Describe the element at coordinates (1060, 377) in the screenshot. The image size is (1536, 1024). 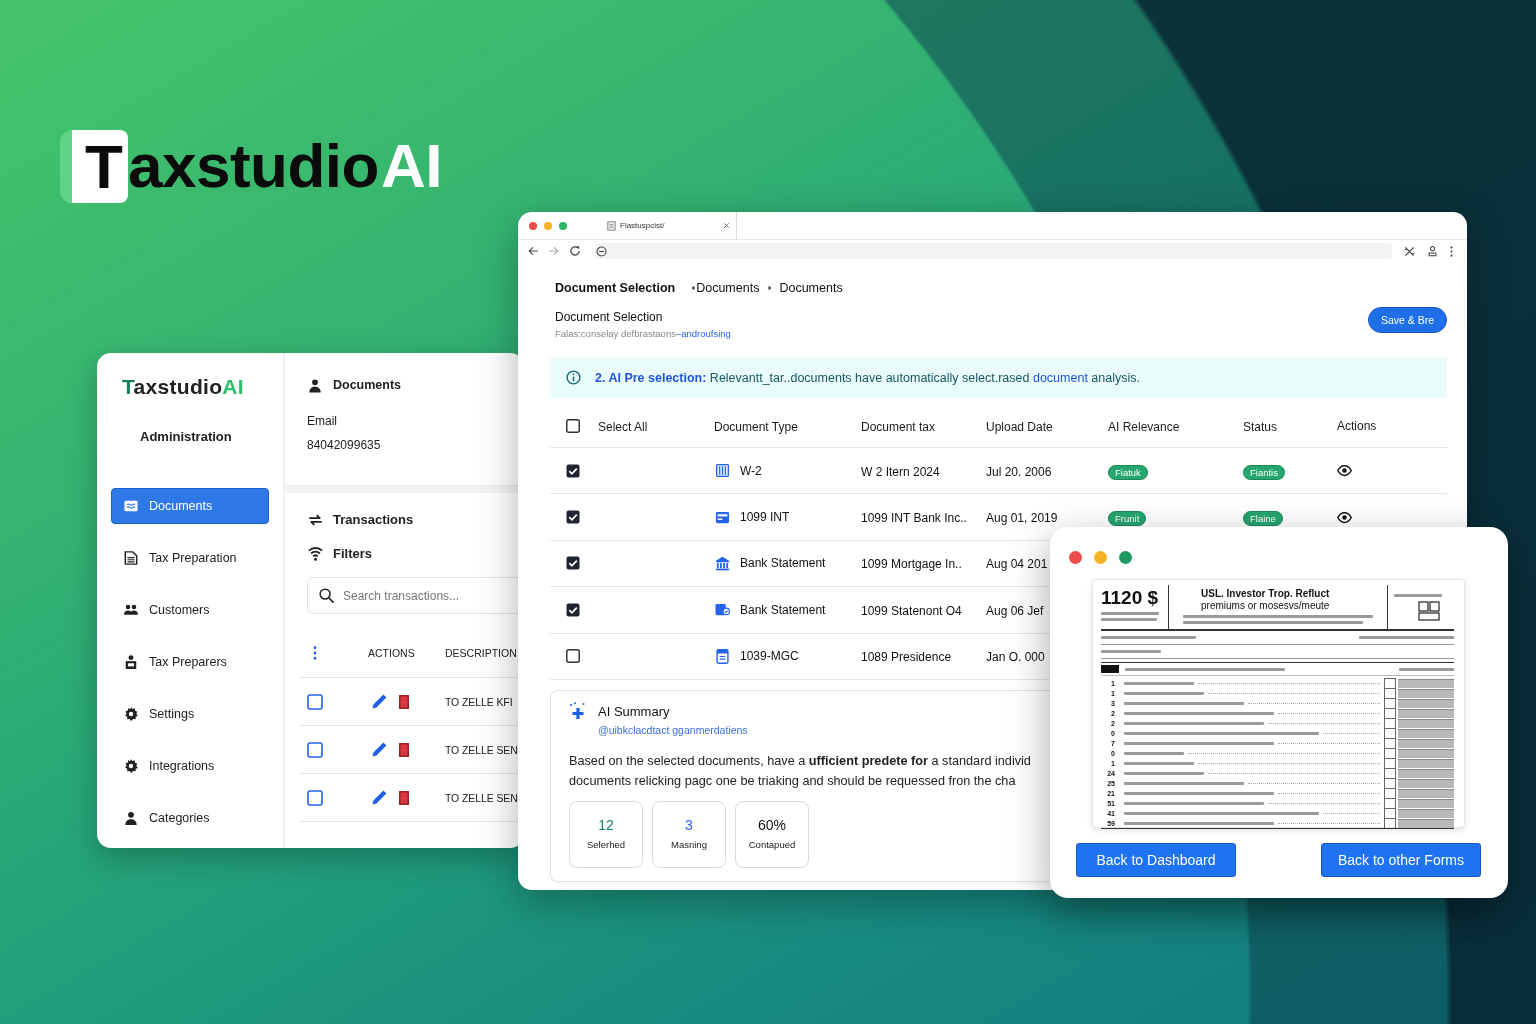
I see `document-link: document` at that location.